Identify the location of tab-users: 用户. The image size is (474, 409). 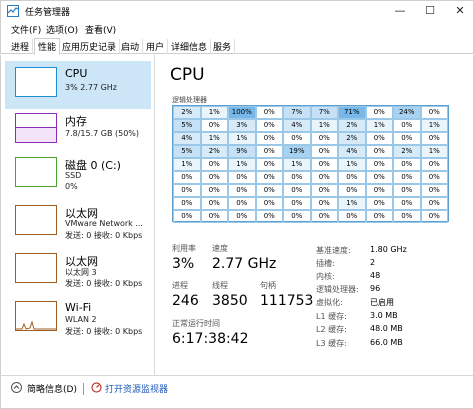
(156, 46).